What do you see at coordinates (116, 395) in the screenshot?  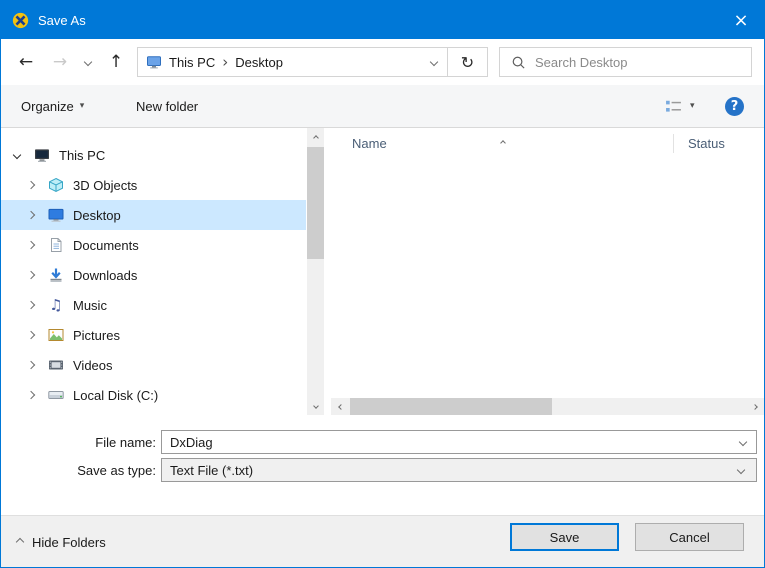 I see `tree-item-label: Local Disk (C:)` at bounding box center [116, 395].